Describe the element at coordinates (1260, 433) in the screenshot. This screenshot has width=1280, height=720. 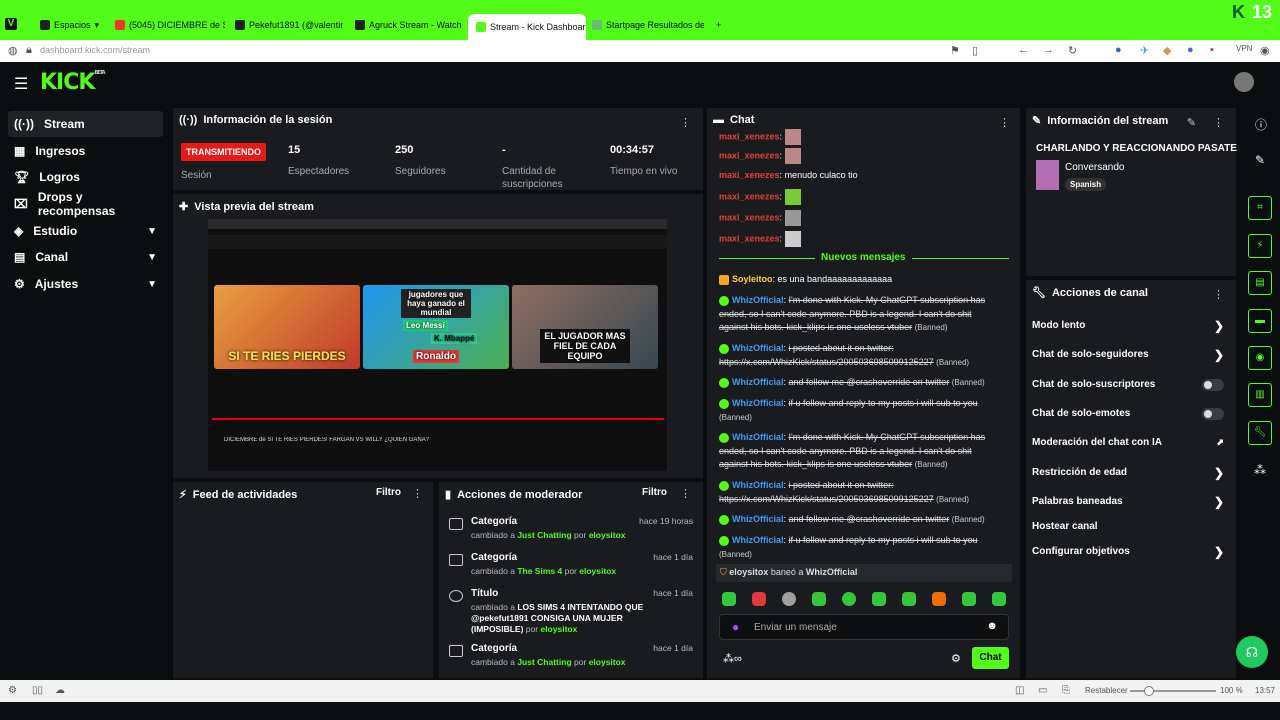
I see `wrench-icon: 🔧︎` at that location.